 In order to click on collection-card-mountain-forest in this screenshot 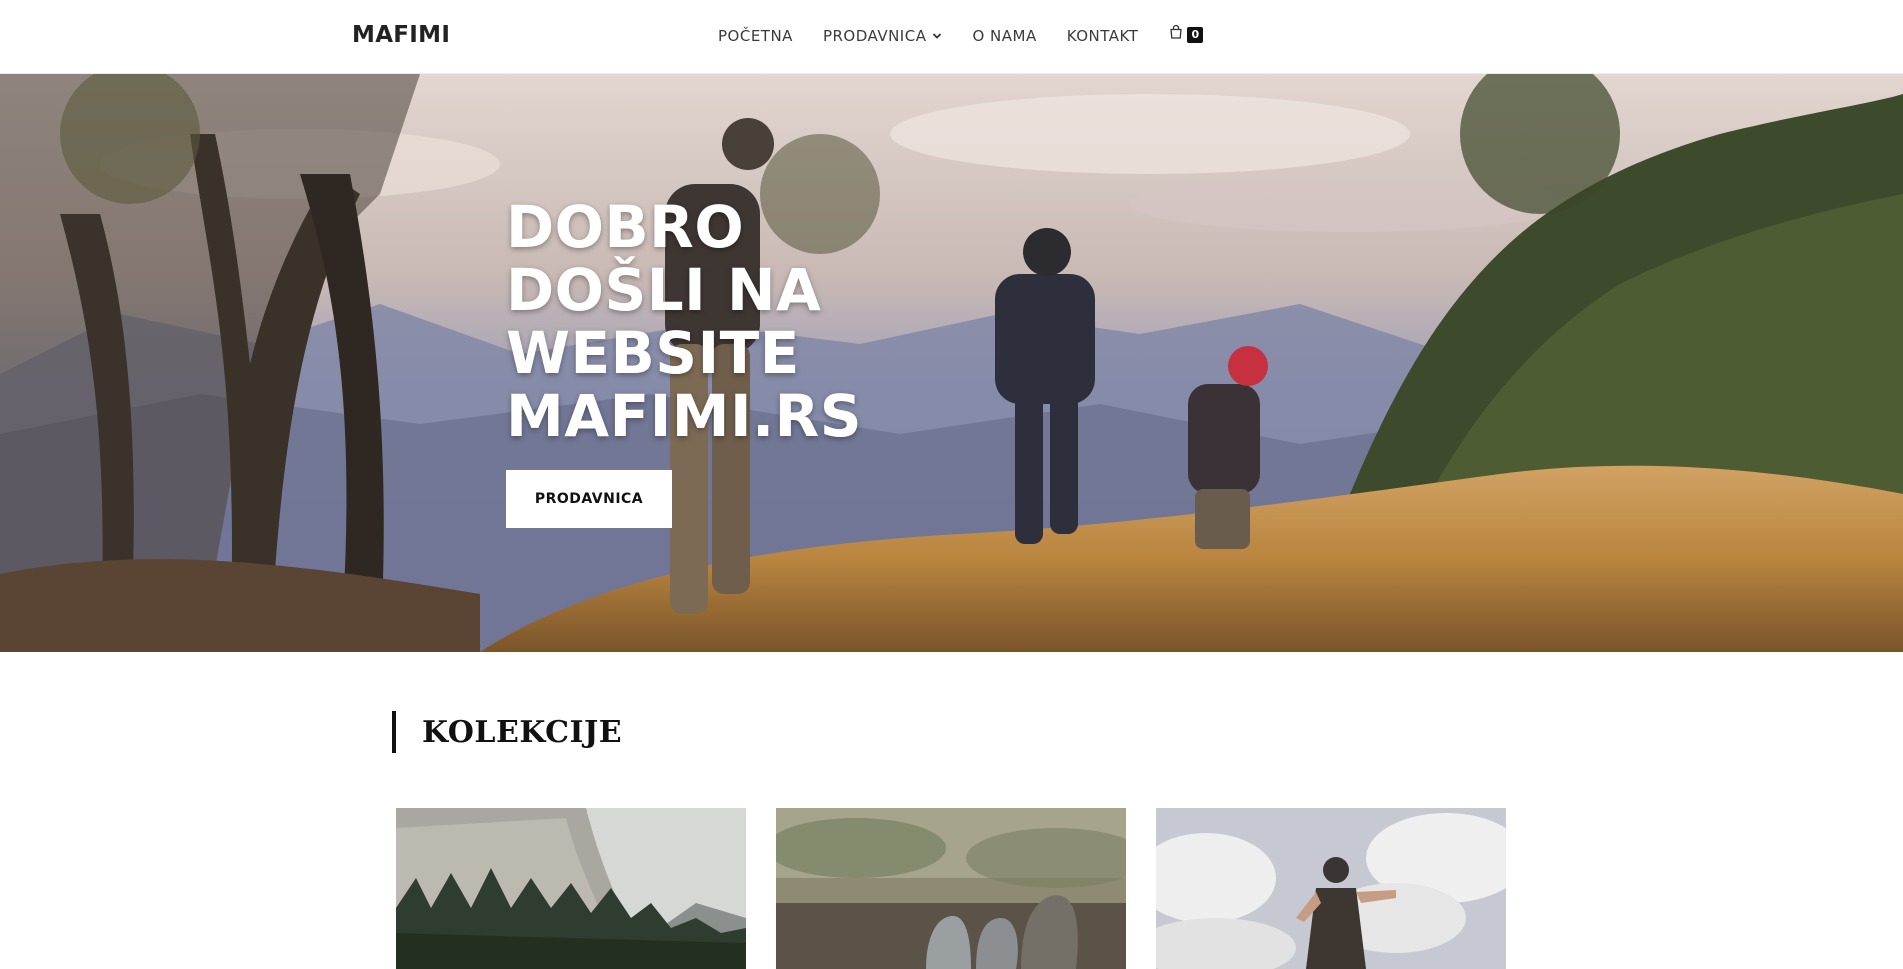, I will do `click(571, 888)`.